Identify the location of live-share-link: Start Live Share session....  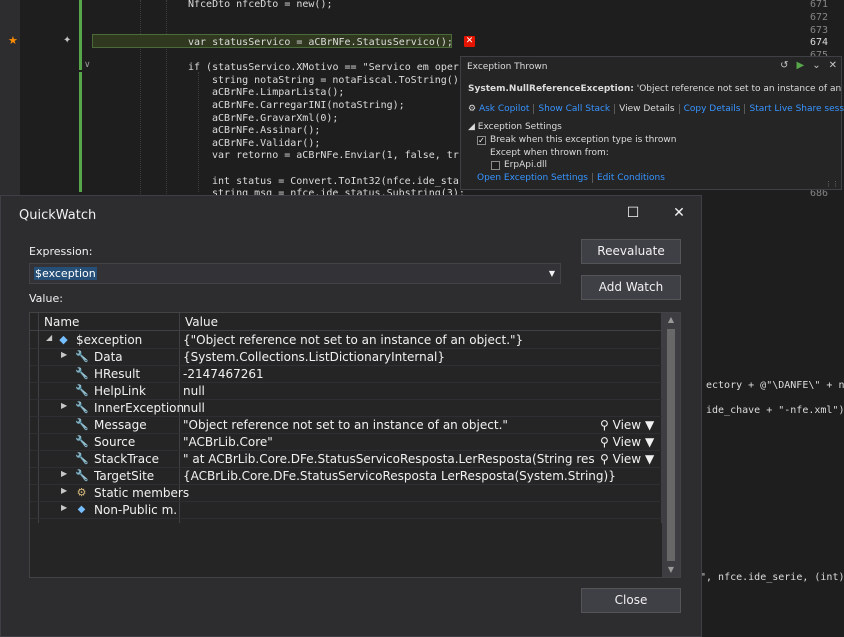
(794, 109).